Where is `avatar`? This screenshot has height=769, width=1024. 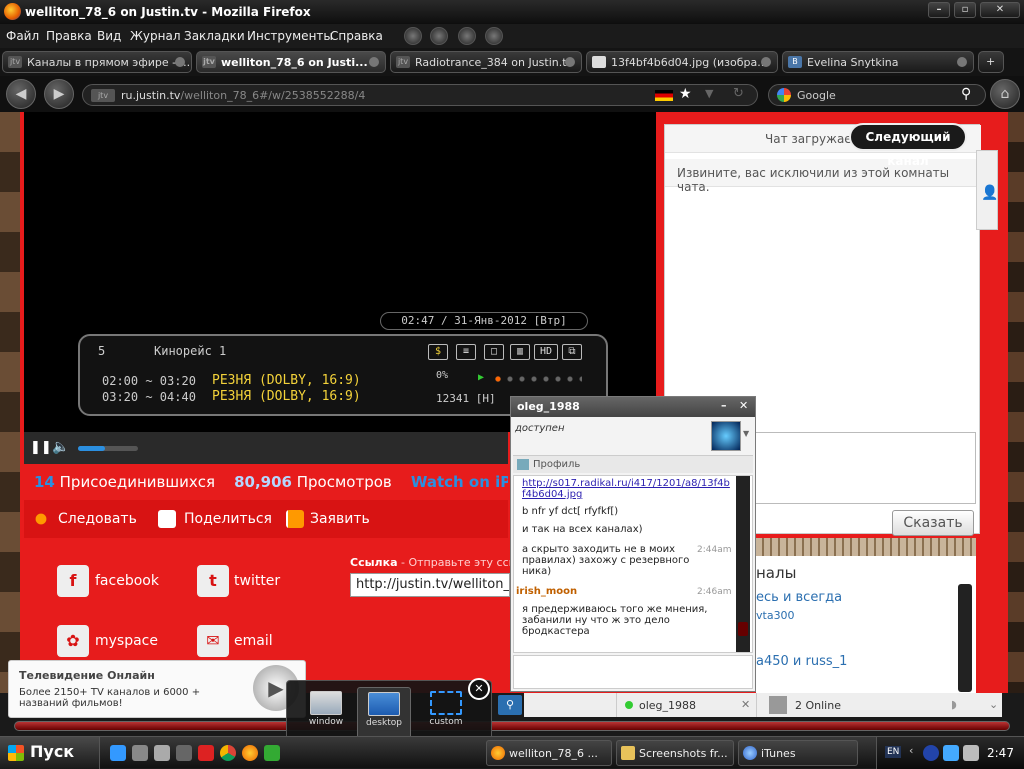 avatar is located at coordinates (726, 436).